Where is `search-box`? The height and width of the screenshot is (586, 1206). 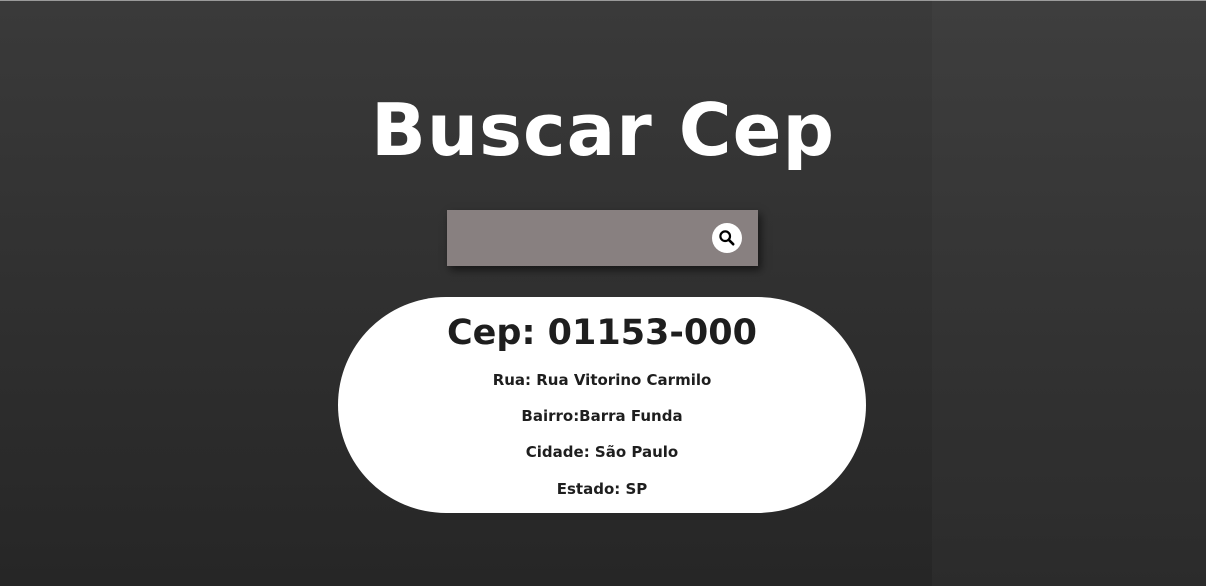
search-box is located at coordinates (602, 238).